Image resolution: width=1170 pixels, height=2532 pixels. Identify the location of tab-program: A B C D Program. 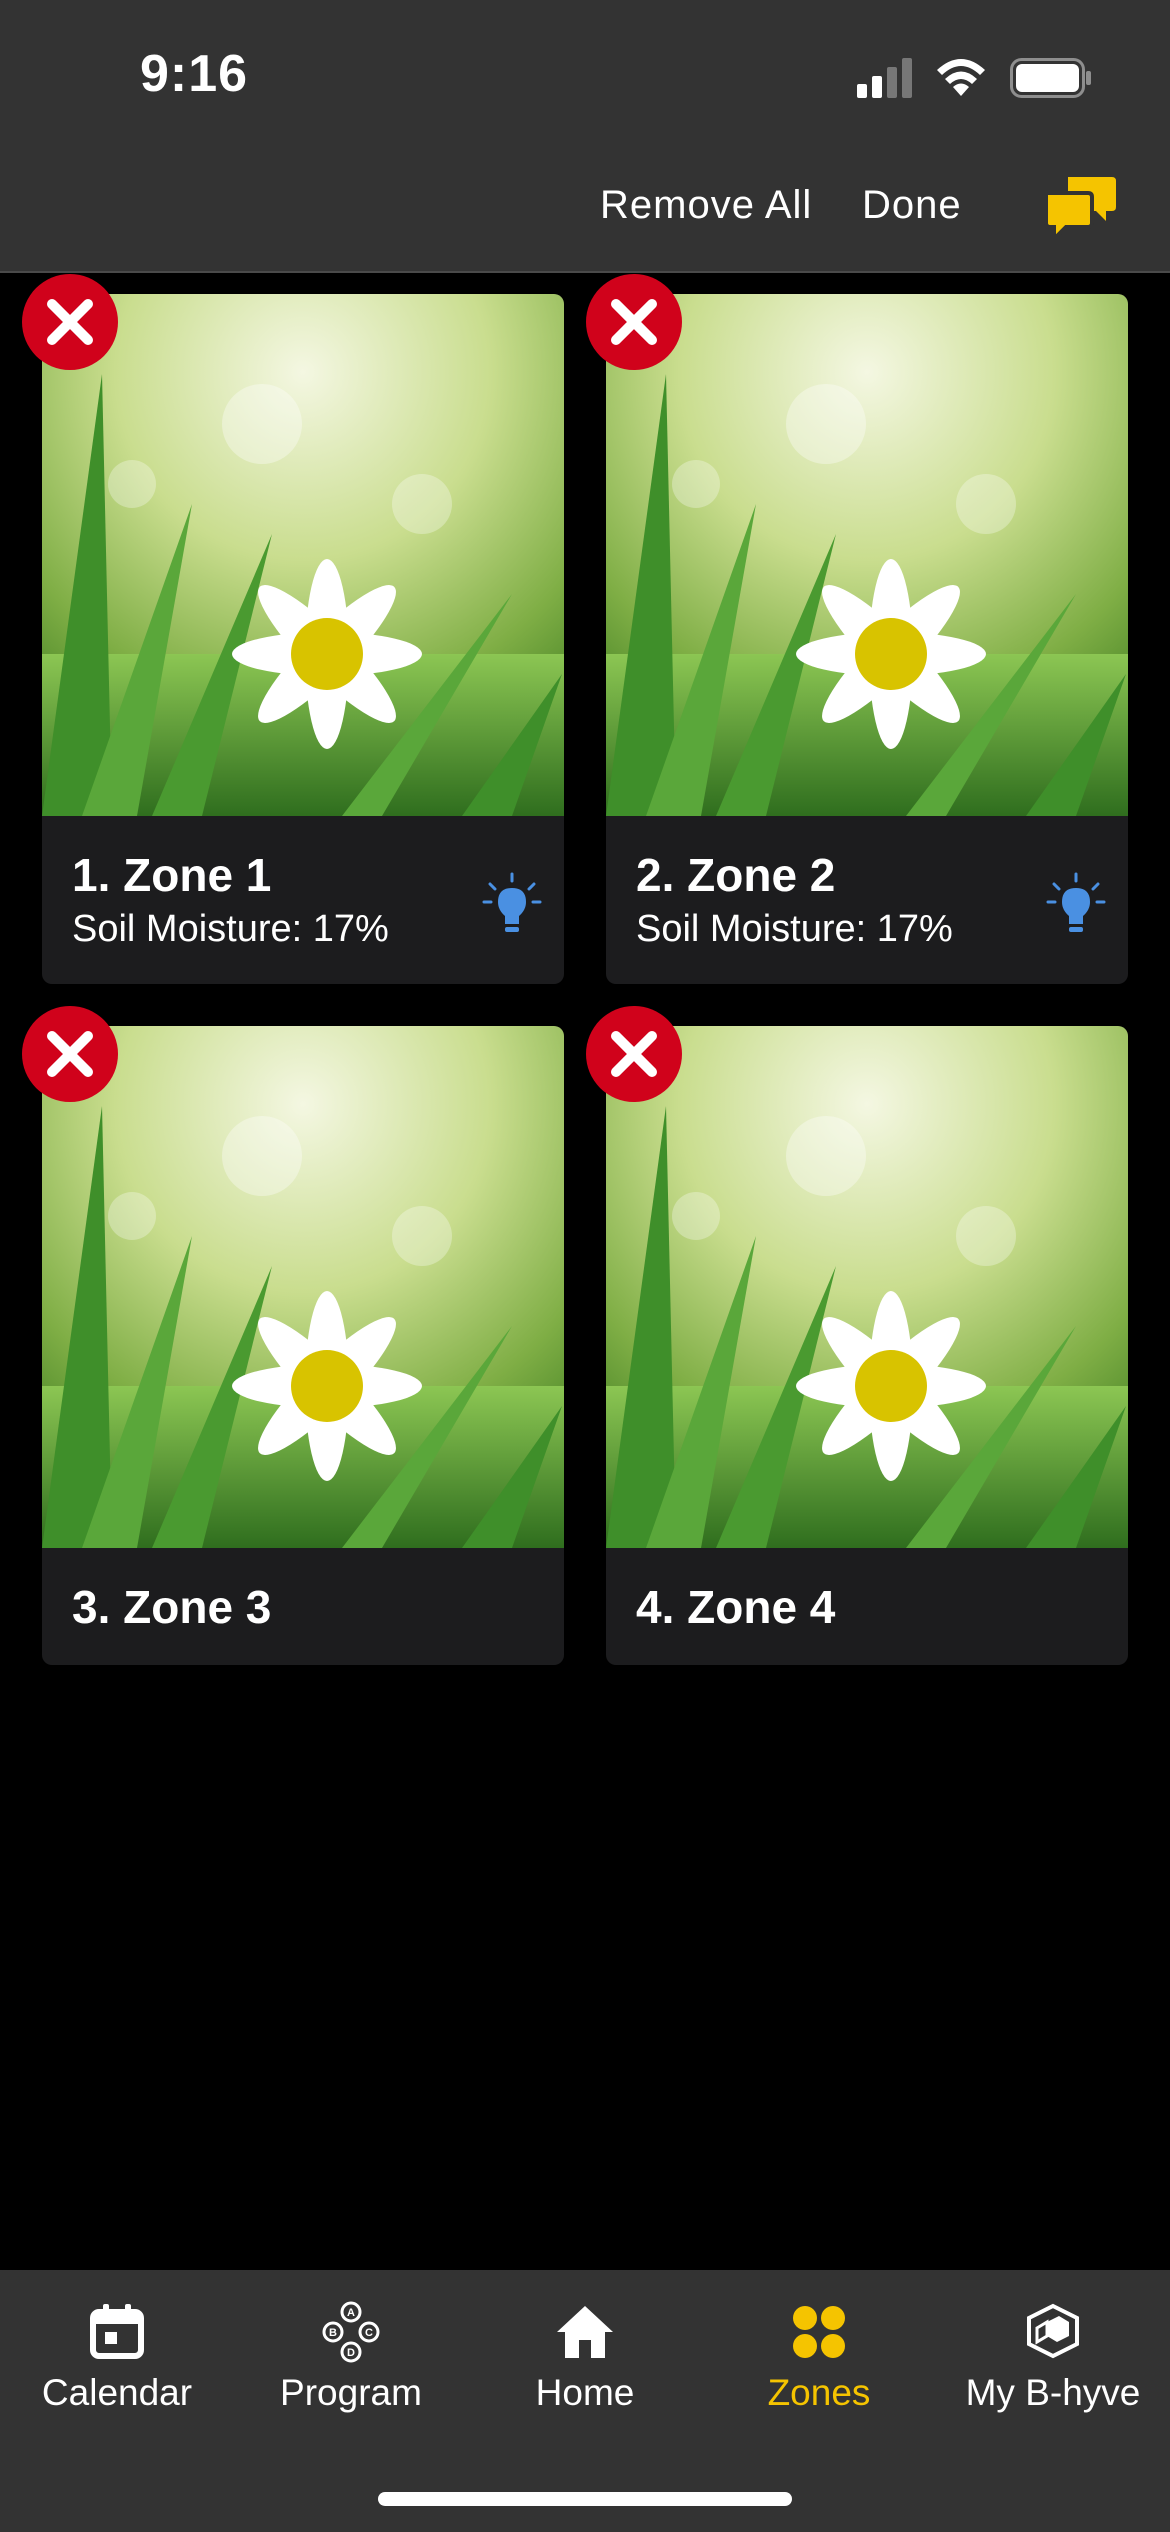
(351, 2365).